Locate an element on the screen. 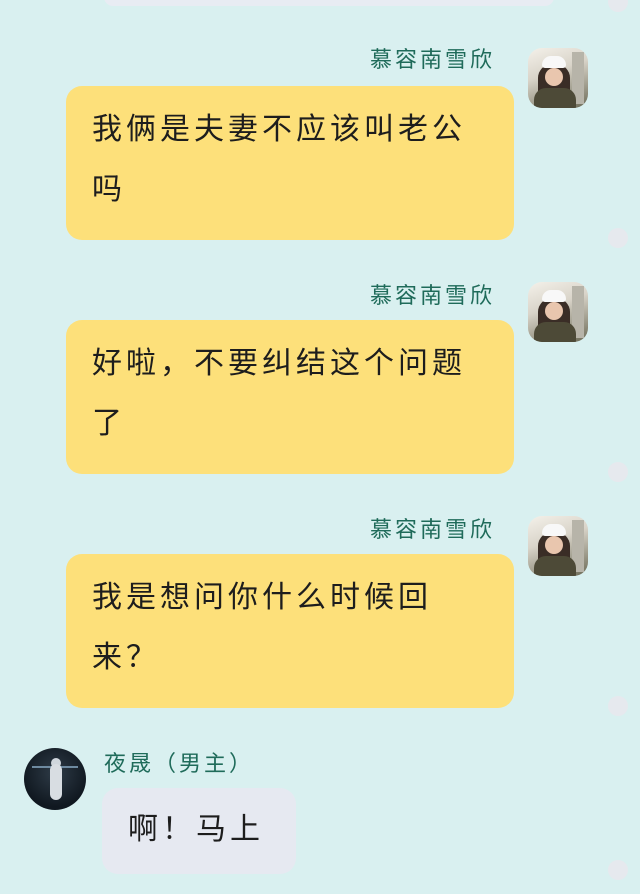 The image size is (640, 894). message-line: 来？ is located at coordinates (126, 657).